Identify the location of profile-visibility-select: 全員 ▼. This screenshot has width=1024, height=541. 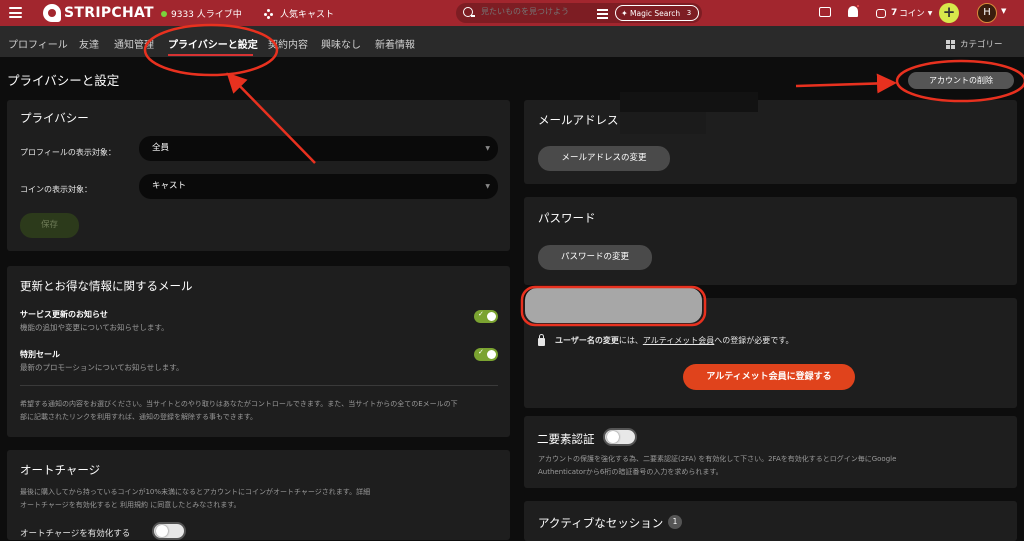
(318, 148).